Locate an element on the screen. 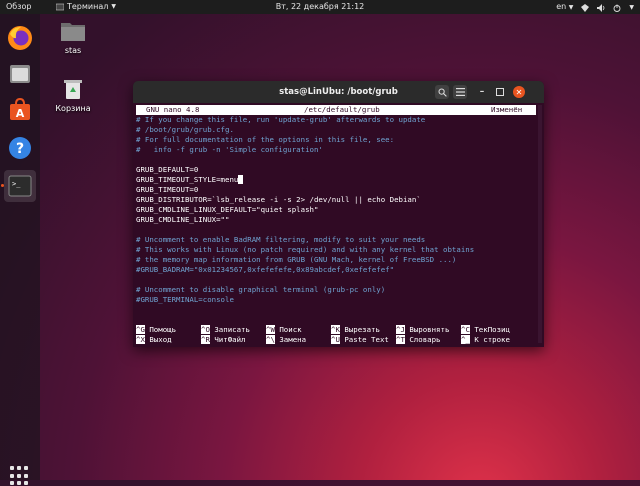 Image resolution: width=640 pixels, height=486 pixels. editor-line-current: GRUB_TIMEOUT_STYLE=menu is located at coordinates (189, 180).